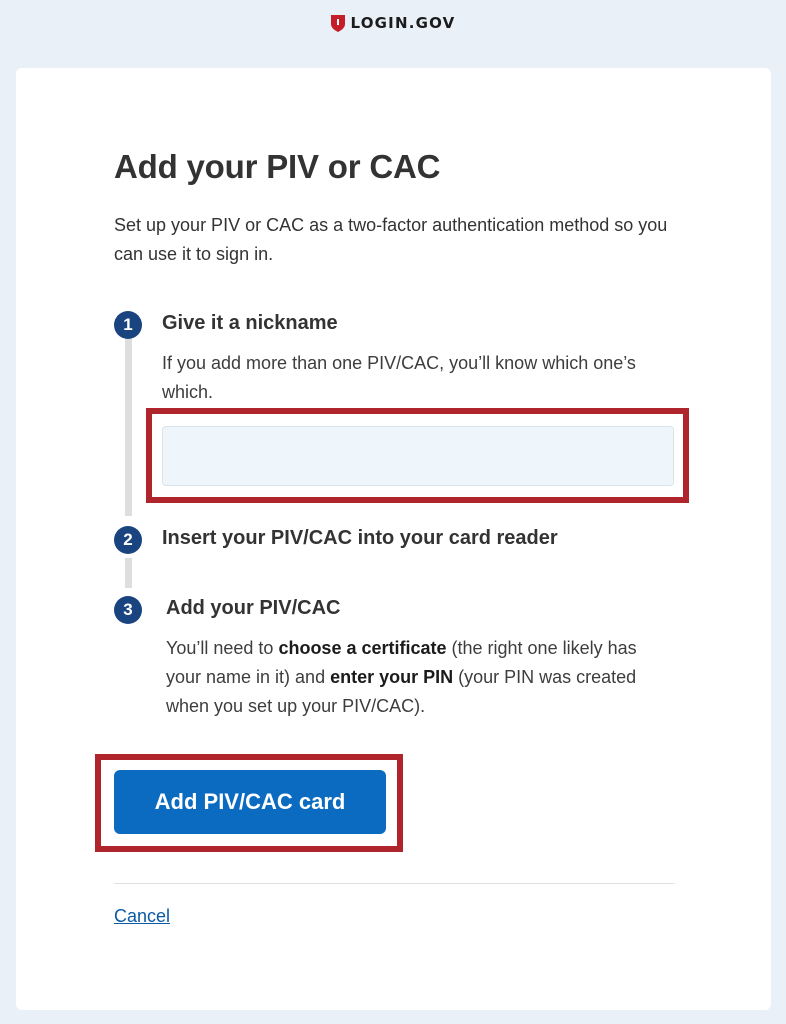 This screenshot has width=786, height=1024. I want to click on page-title: Add your PIV or CAC, so click(277, 166).